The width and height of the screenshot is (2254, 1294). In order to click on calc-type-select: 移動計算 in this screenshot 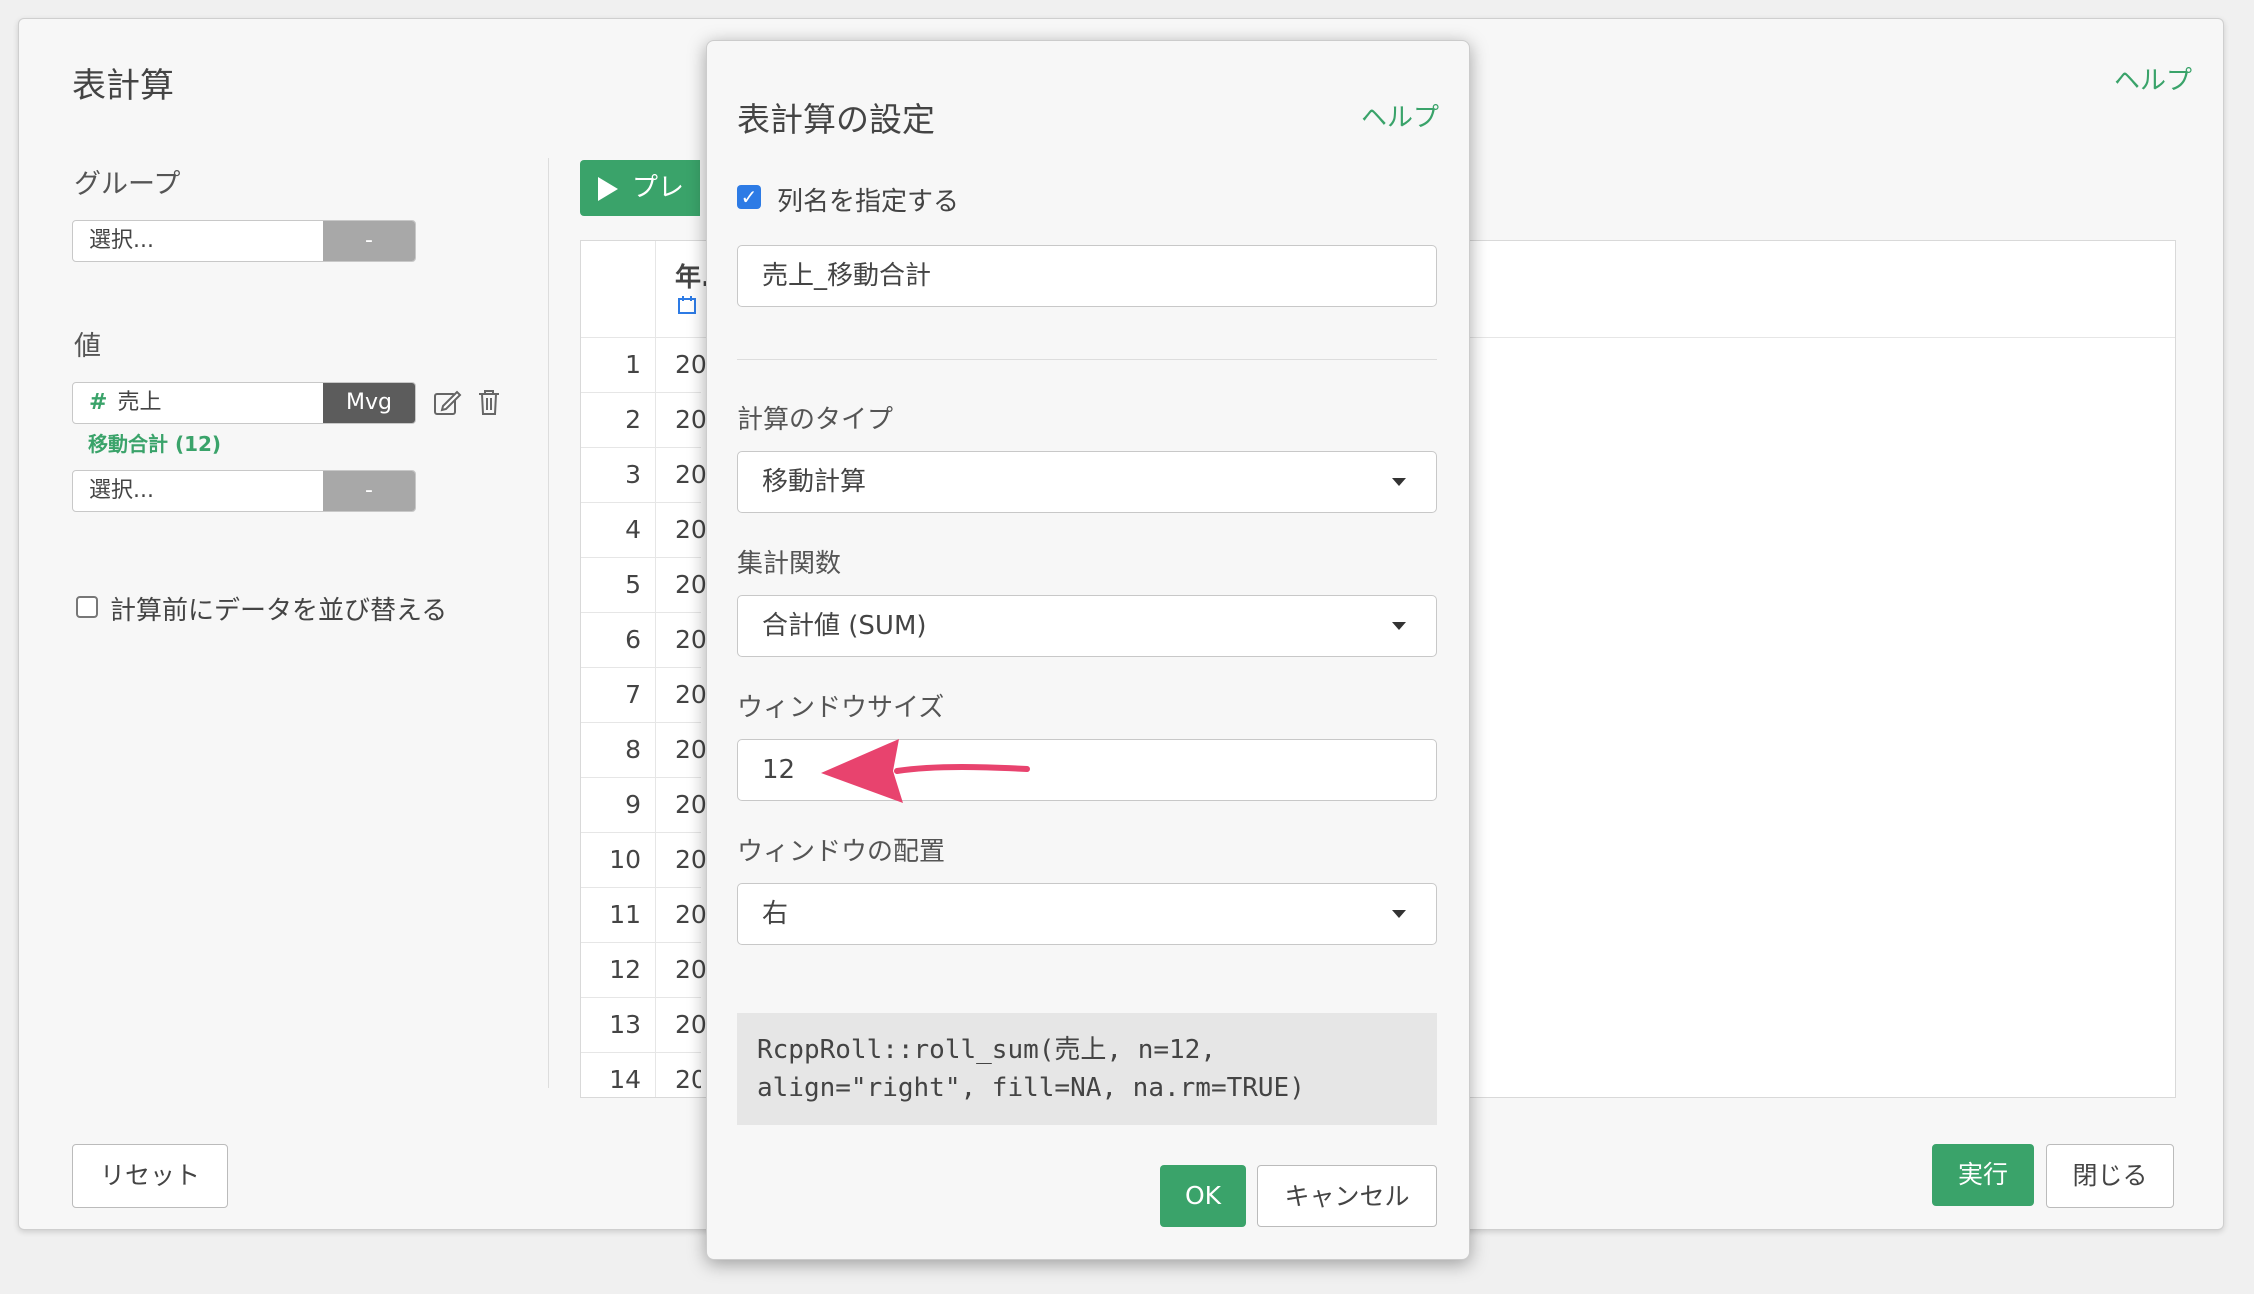, I will do `click(1087, 482)`.